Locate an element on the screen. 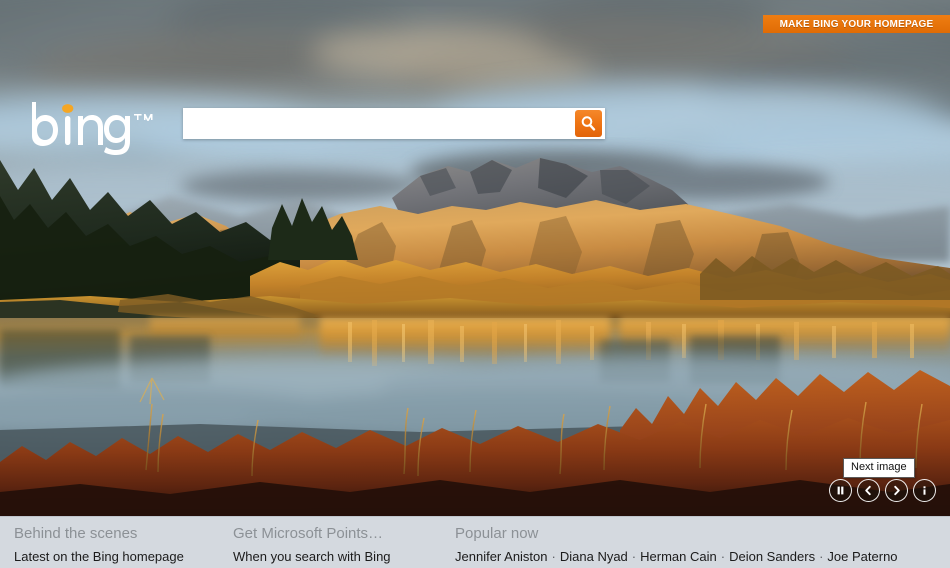 This screenshot has width=950, height=568. image-controls is located at coordinates (882, 490).